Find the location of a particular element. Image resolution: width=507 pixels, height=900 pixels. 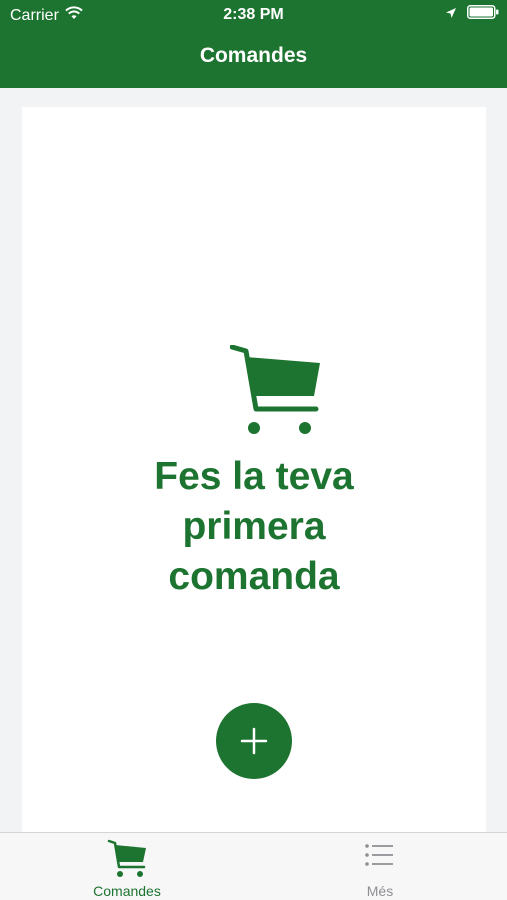

empty-state-line: comanda is located at coordinates (254, 576).